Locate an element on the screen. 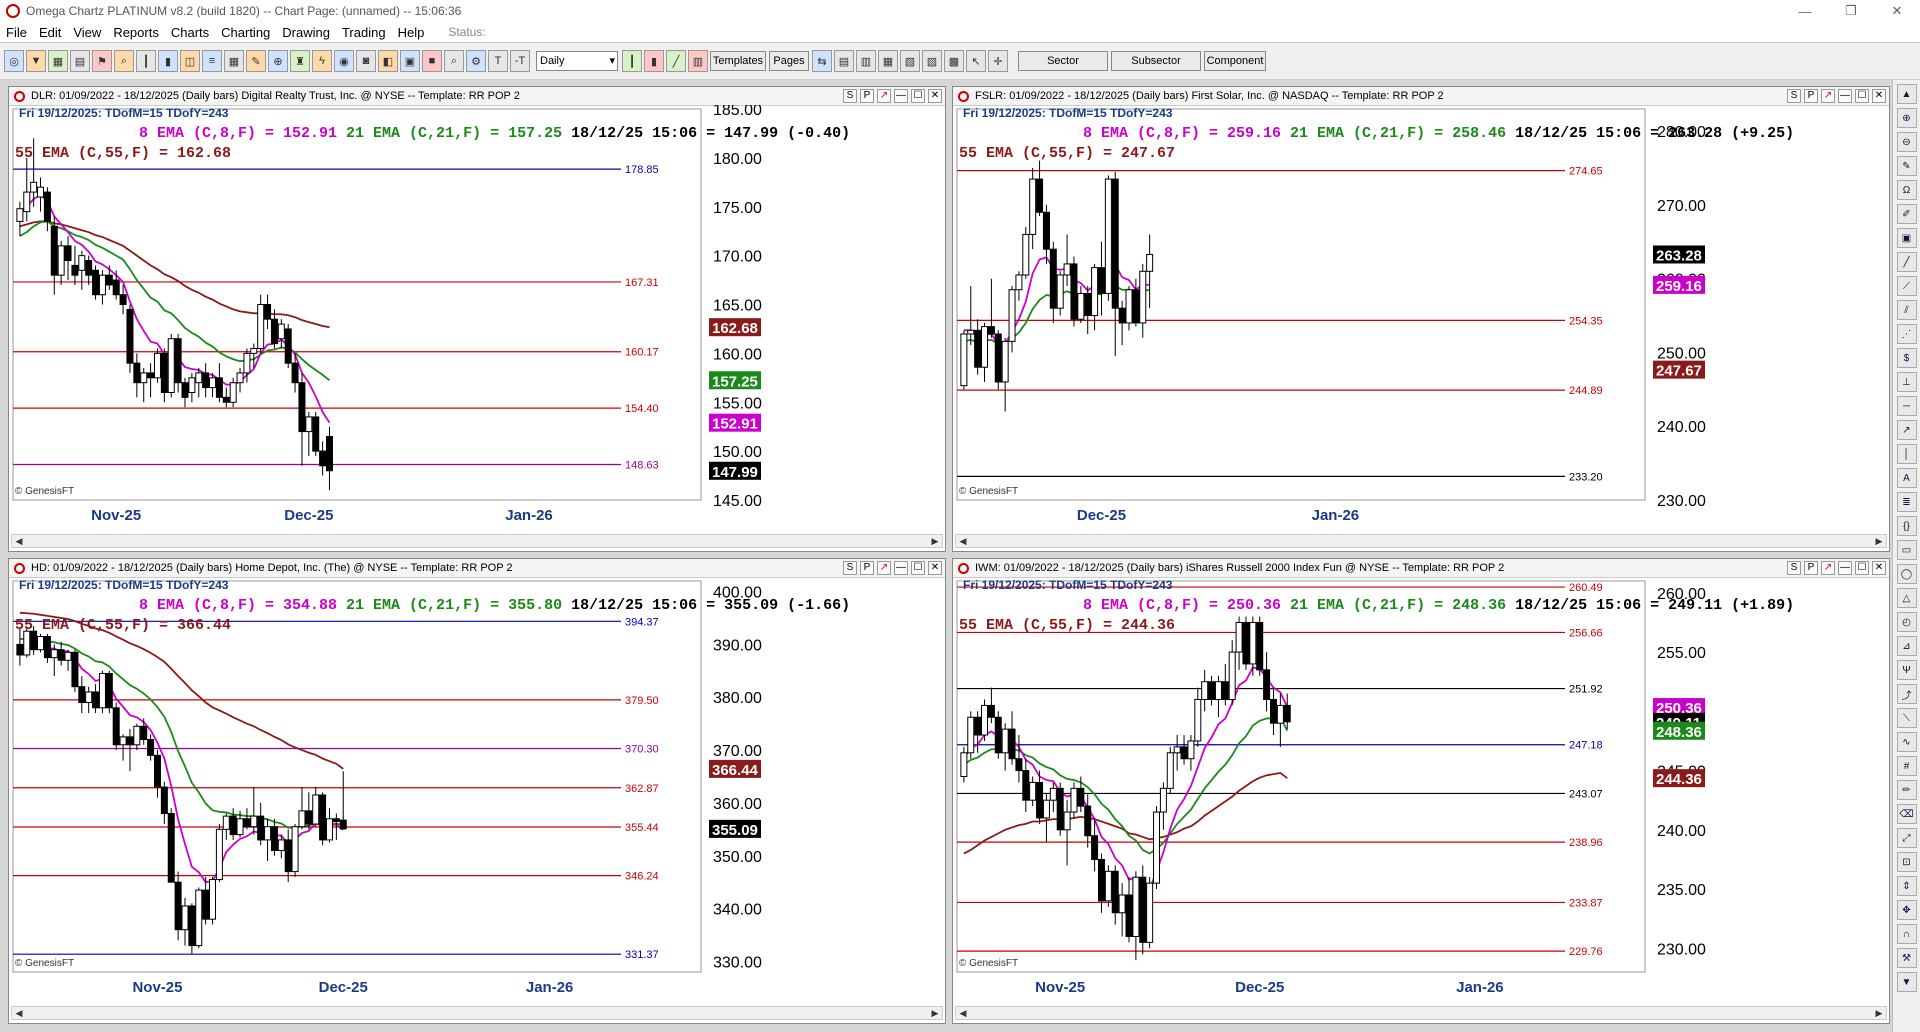 The image size is (1920, 1032). menu-view: View is located at coordinates (87, 32).